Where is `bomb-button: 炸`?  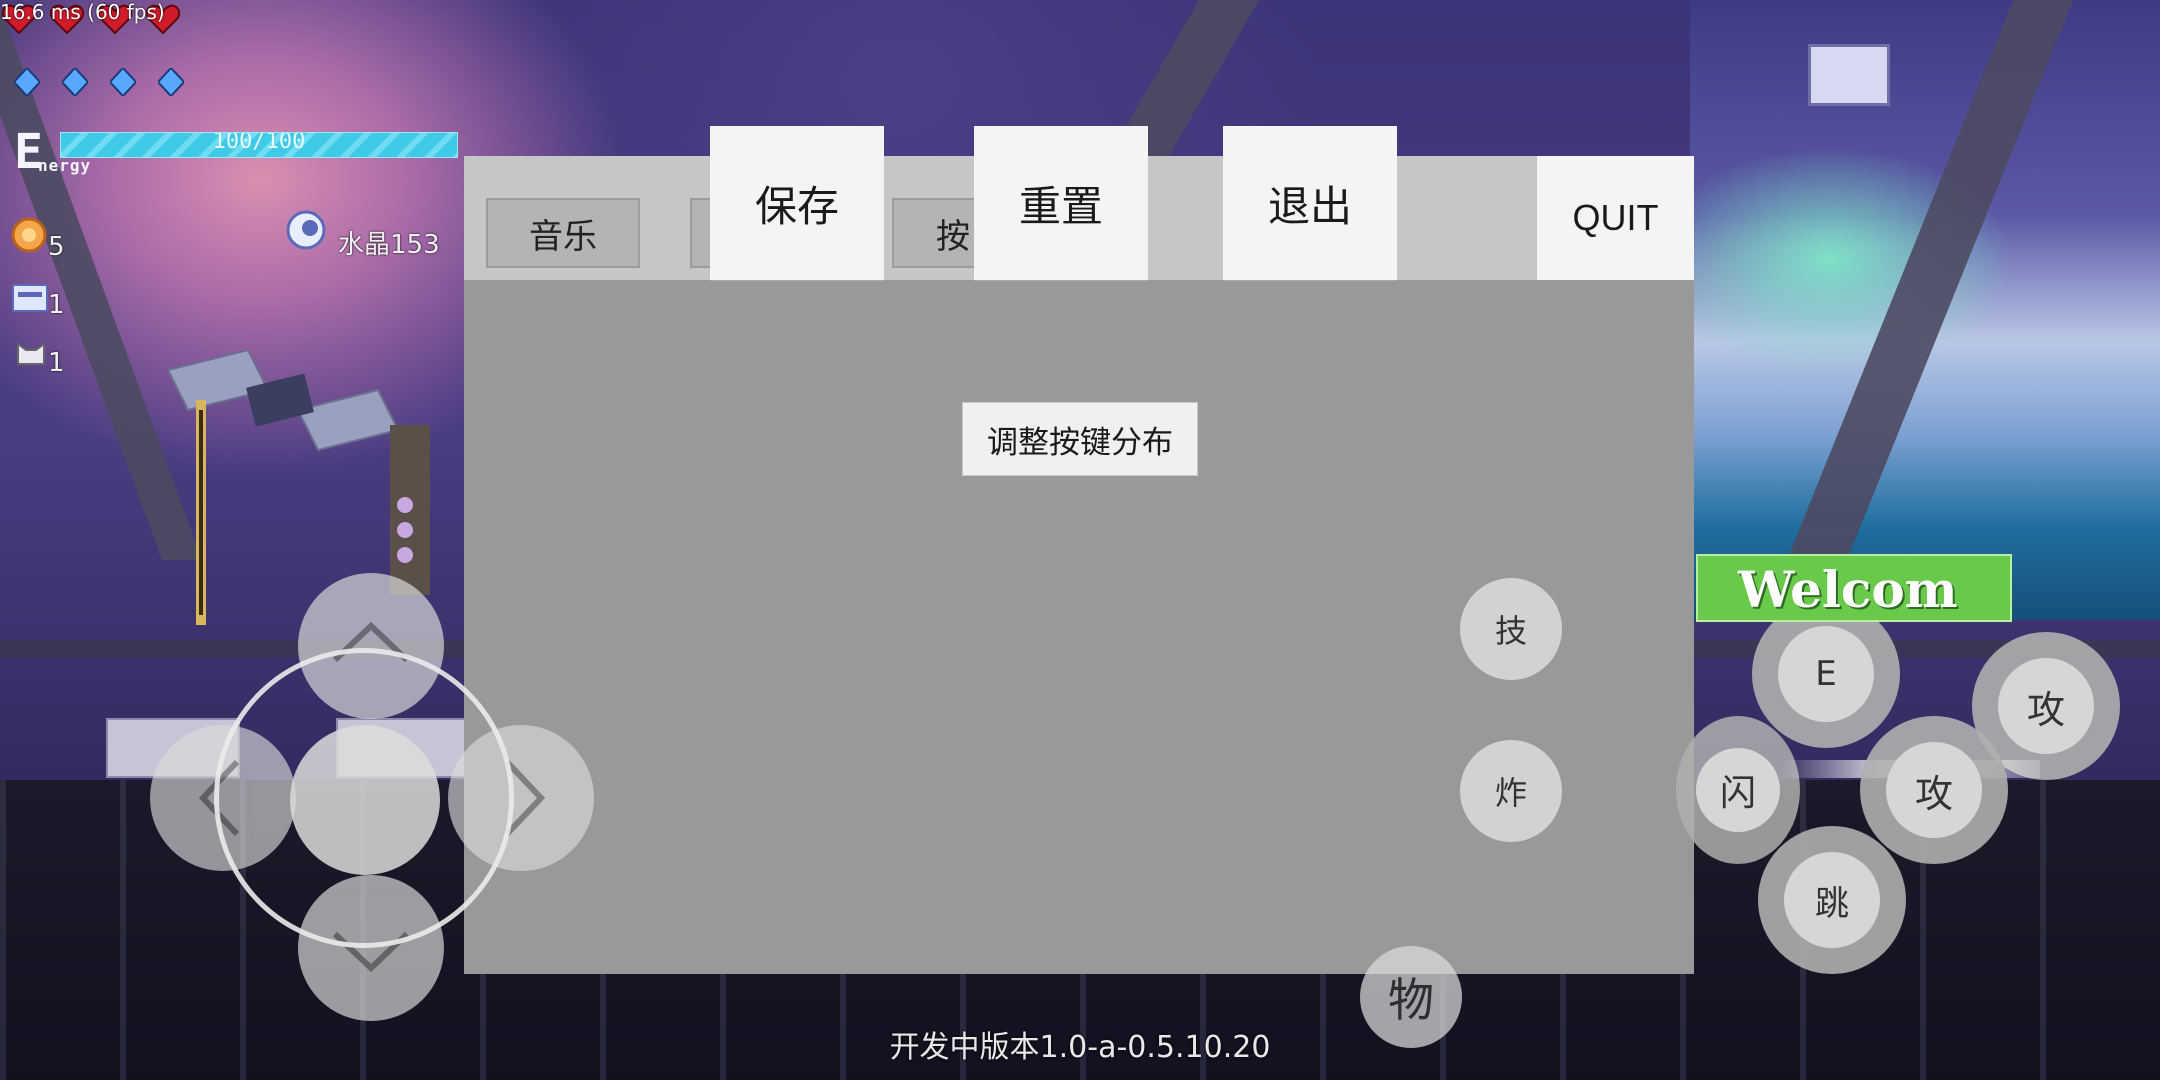 bomb-button: 炸 is located at coordinates (1511, 791).